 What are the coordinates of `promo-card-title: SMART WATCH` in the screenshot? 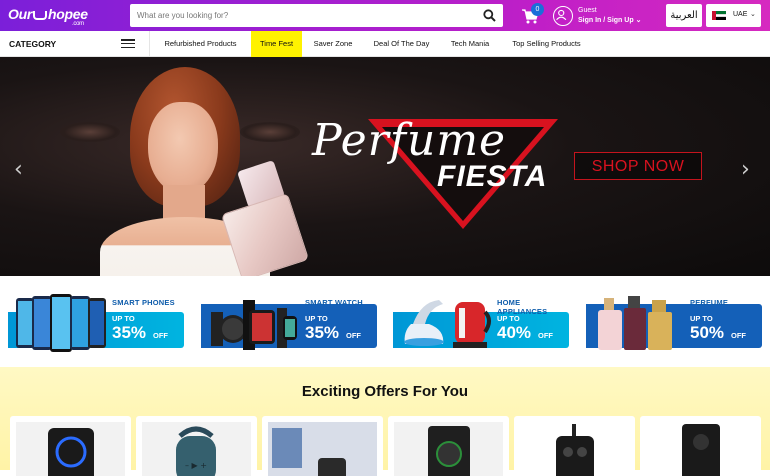 It's located at (334, 302).